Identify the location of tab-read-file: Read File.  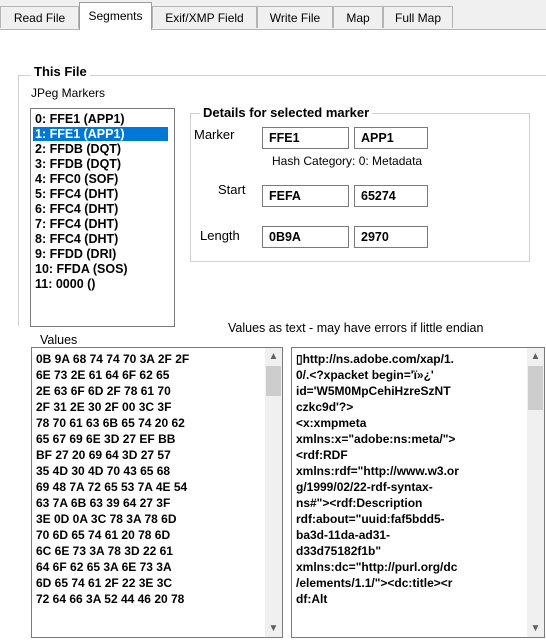
(39, 17).